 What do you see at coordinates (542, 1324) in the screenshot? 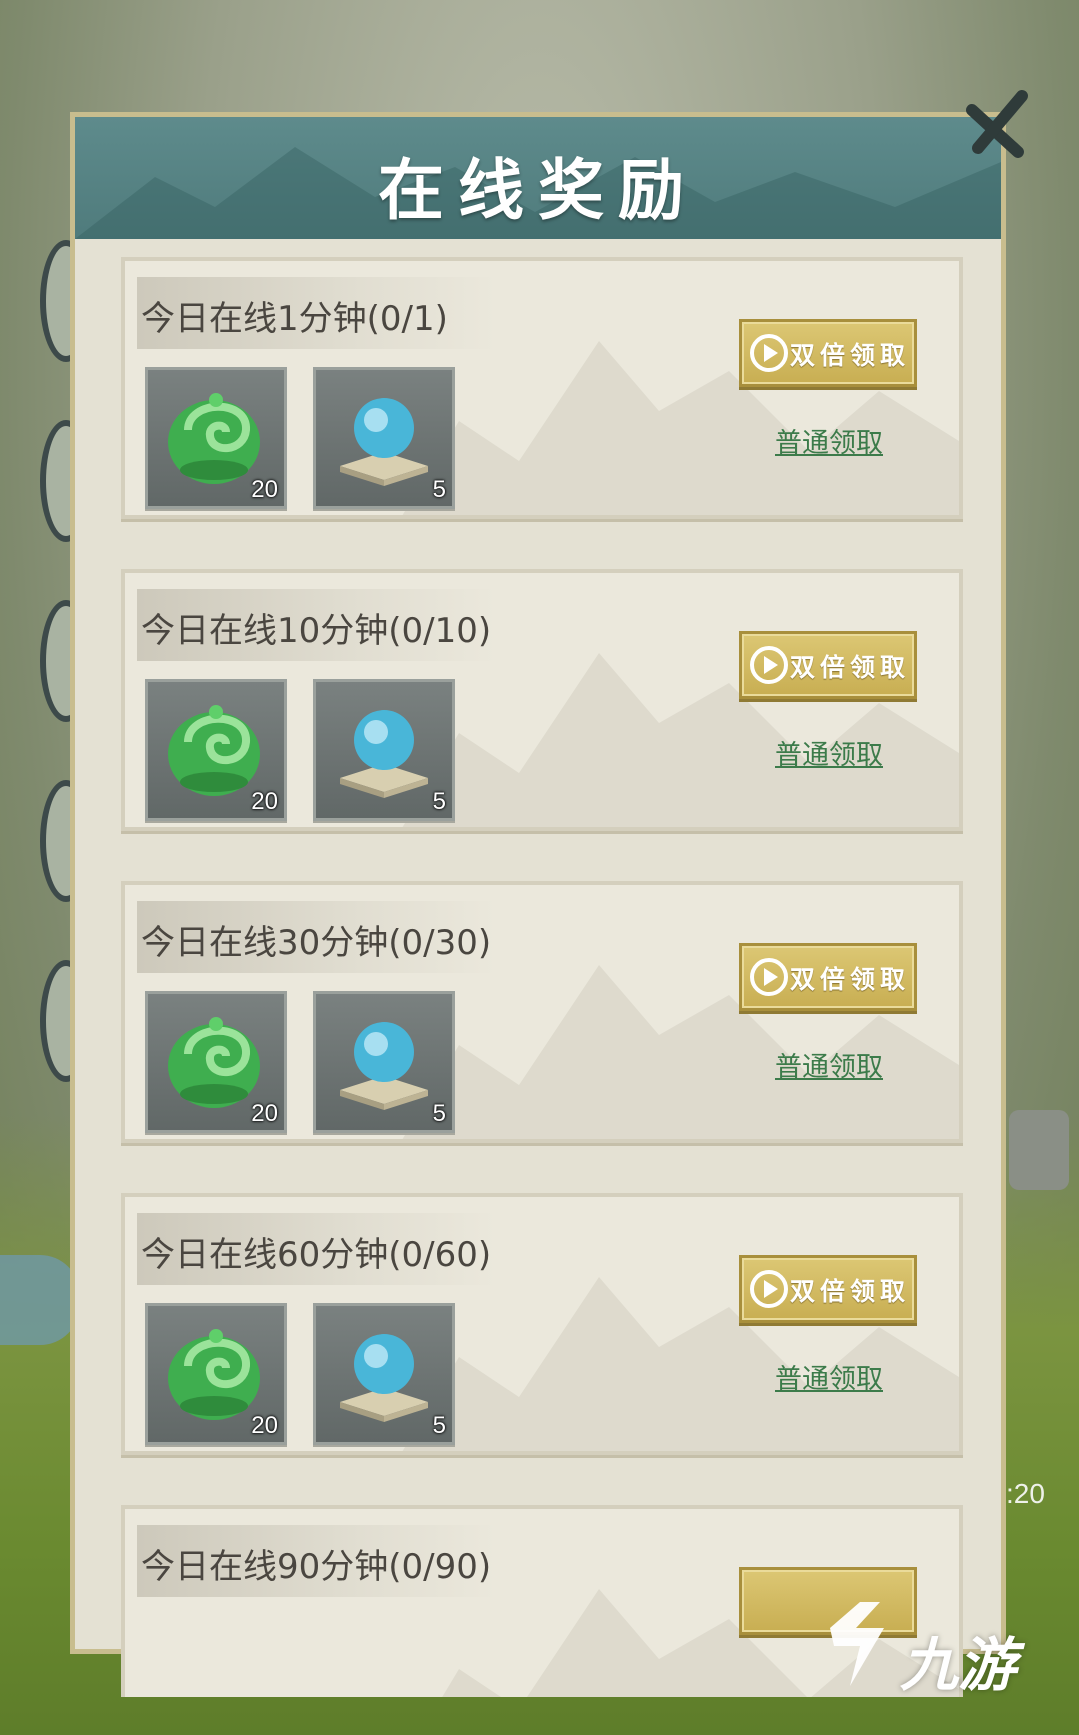
I see `reward-card: 今日在线60分钟(0/60) 20 5 双倍领取 普通领取` at bounding box center [542, 1324].